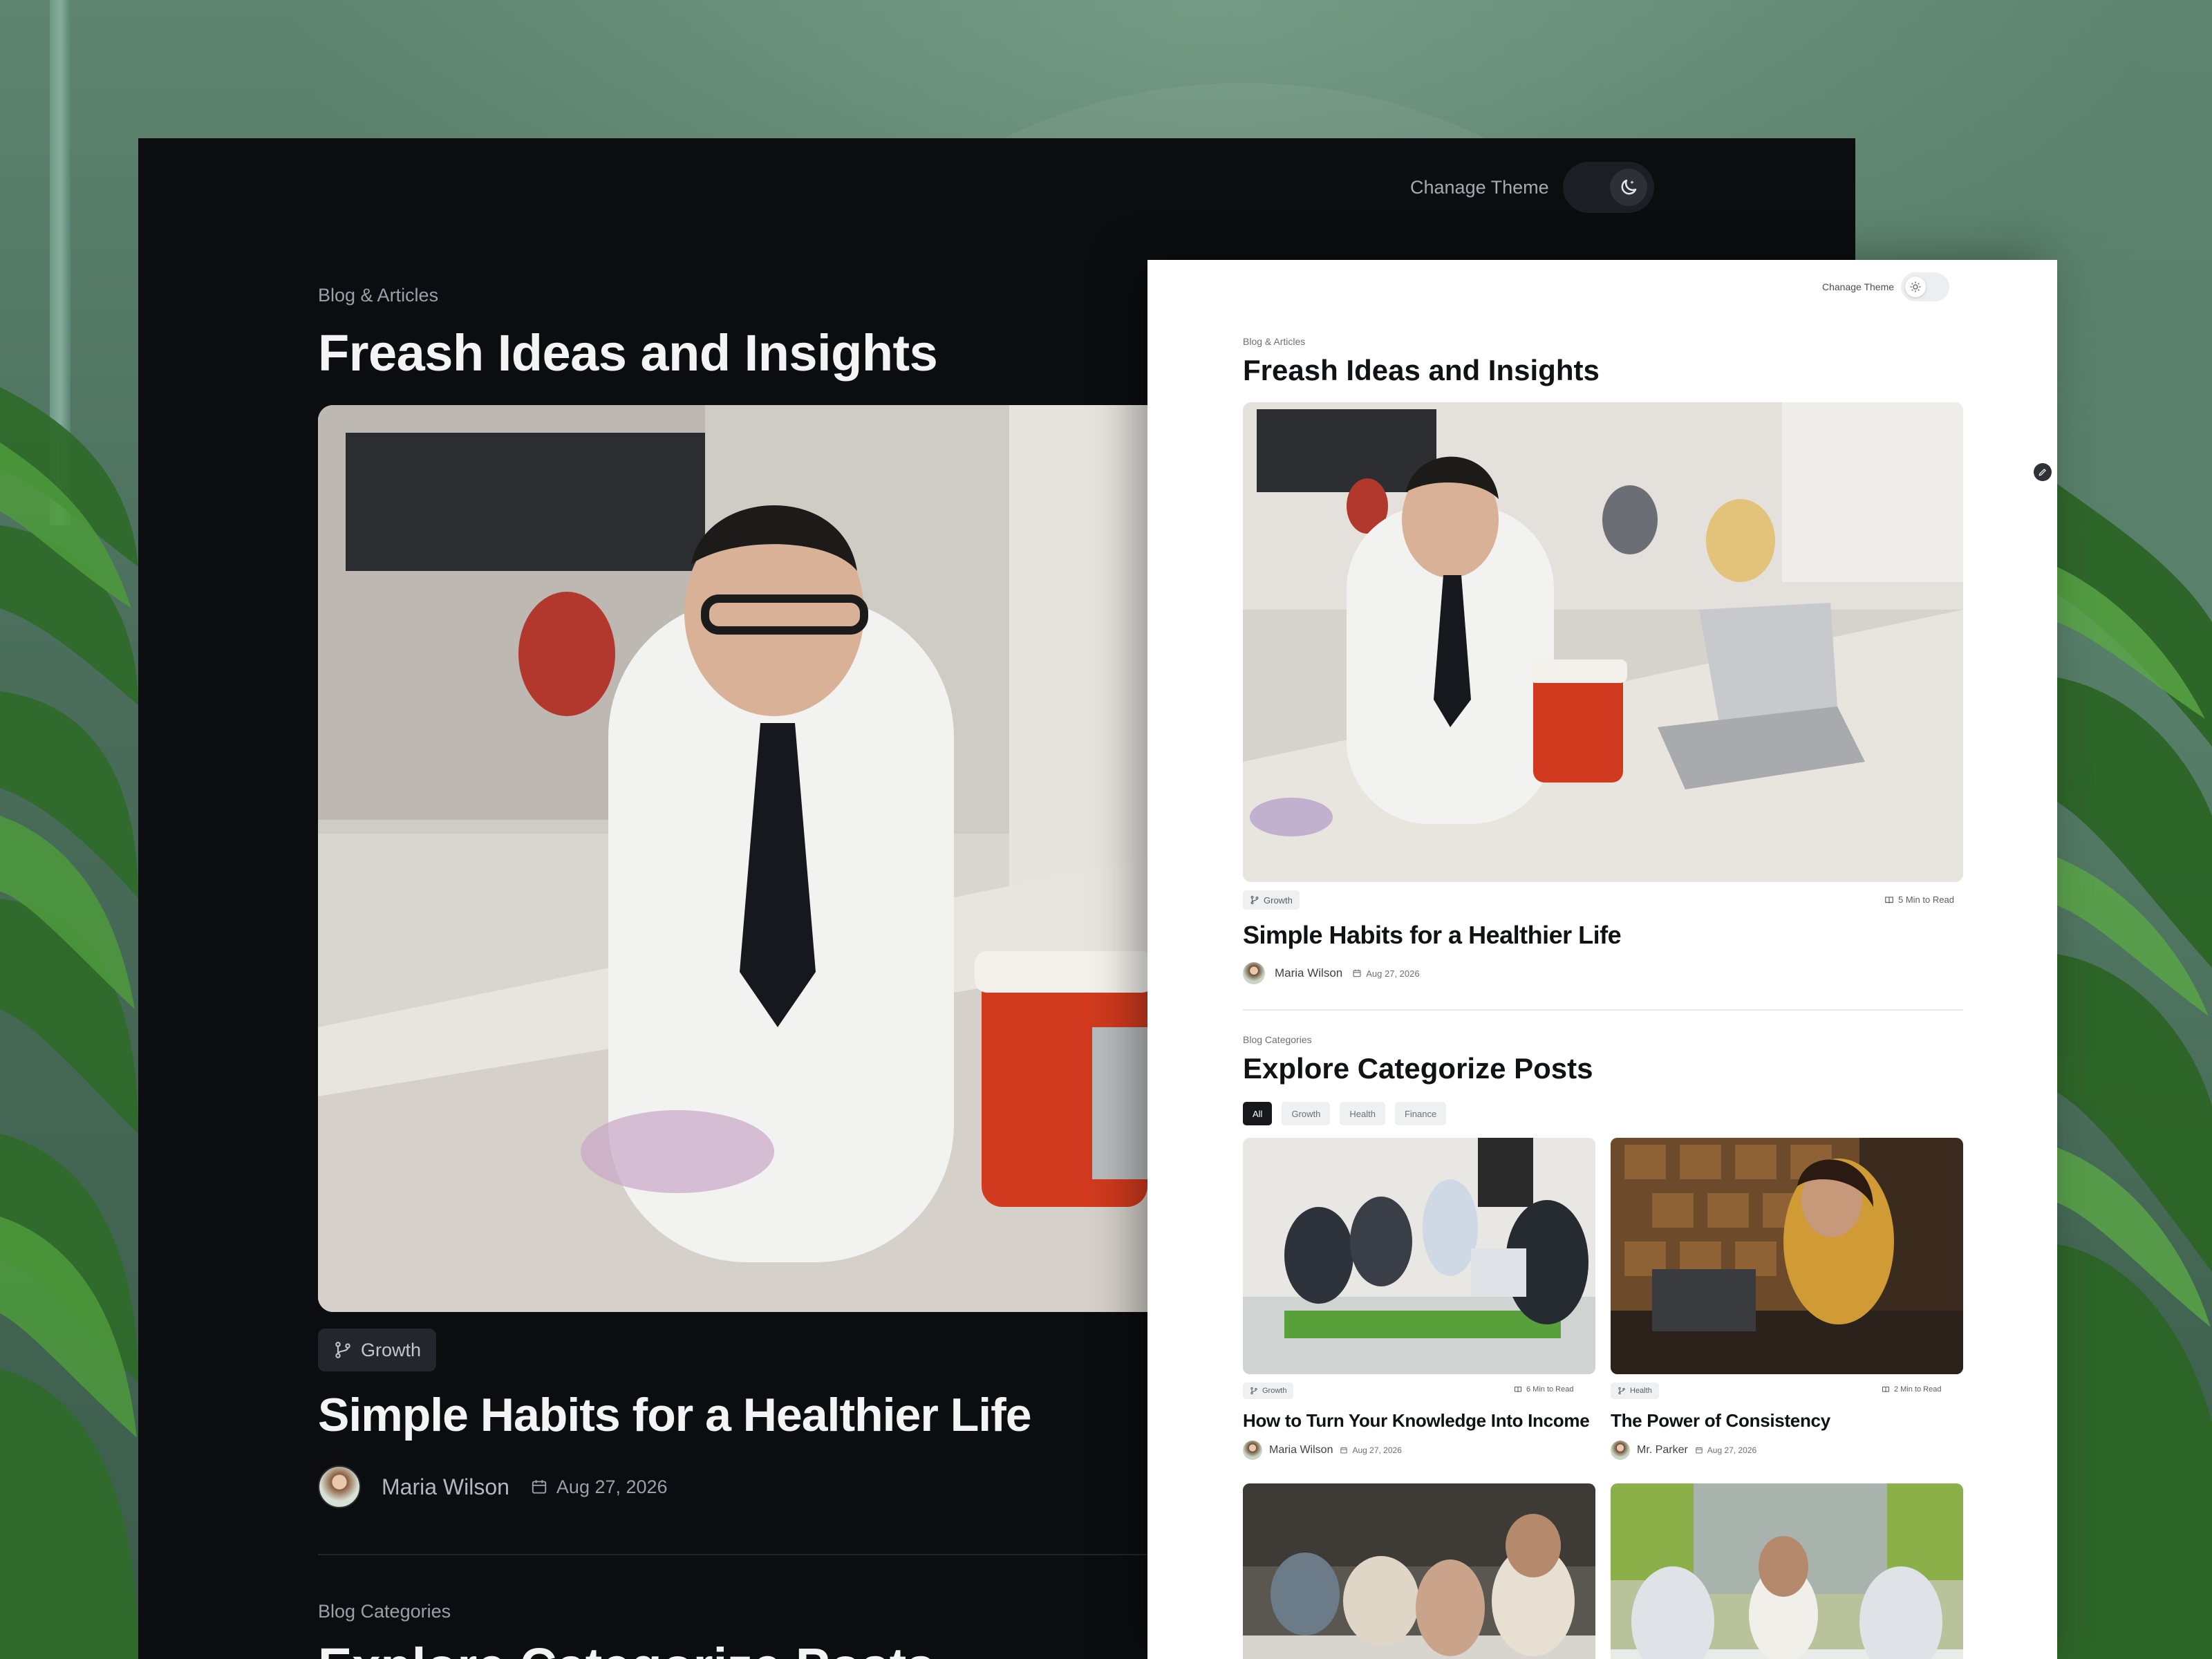  Describe the element at coordinates (1918, 1389) in the screenshot. I see `read-time-label: 2 Min to Read` at that location.